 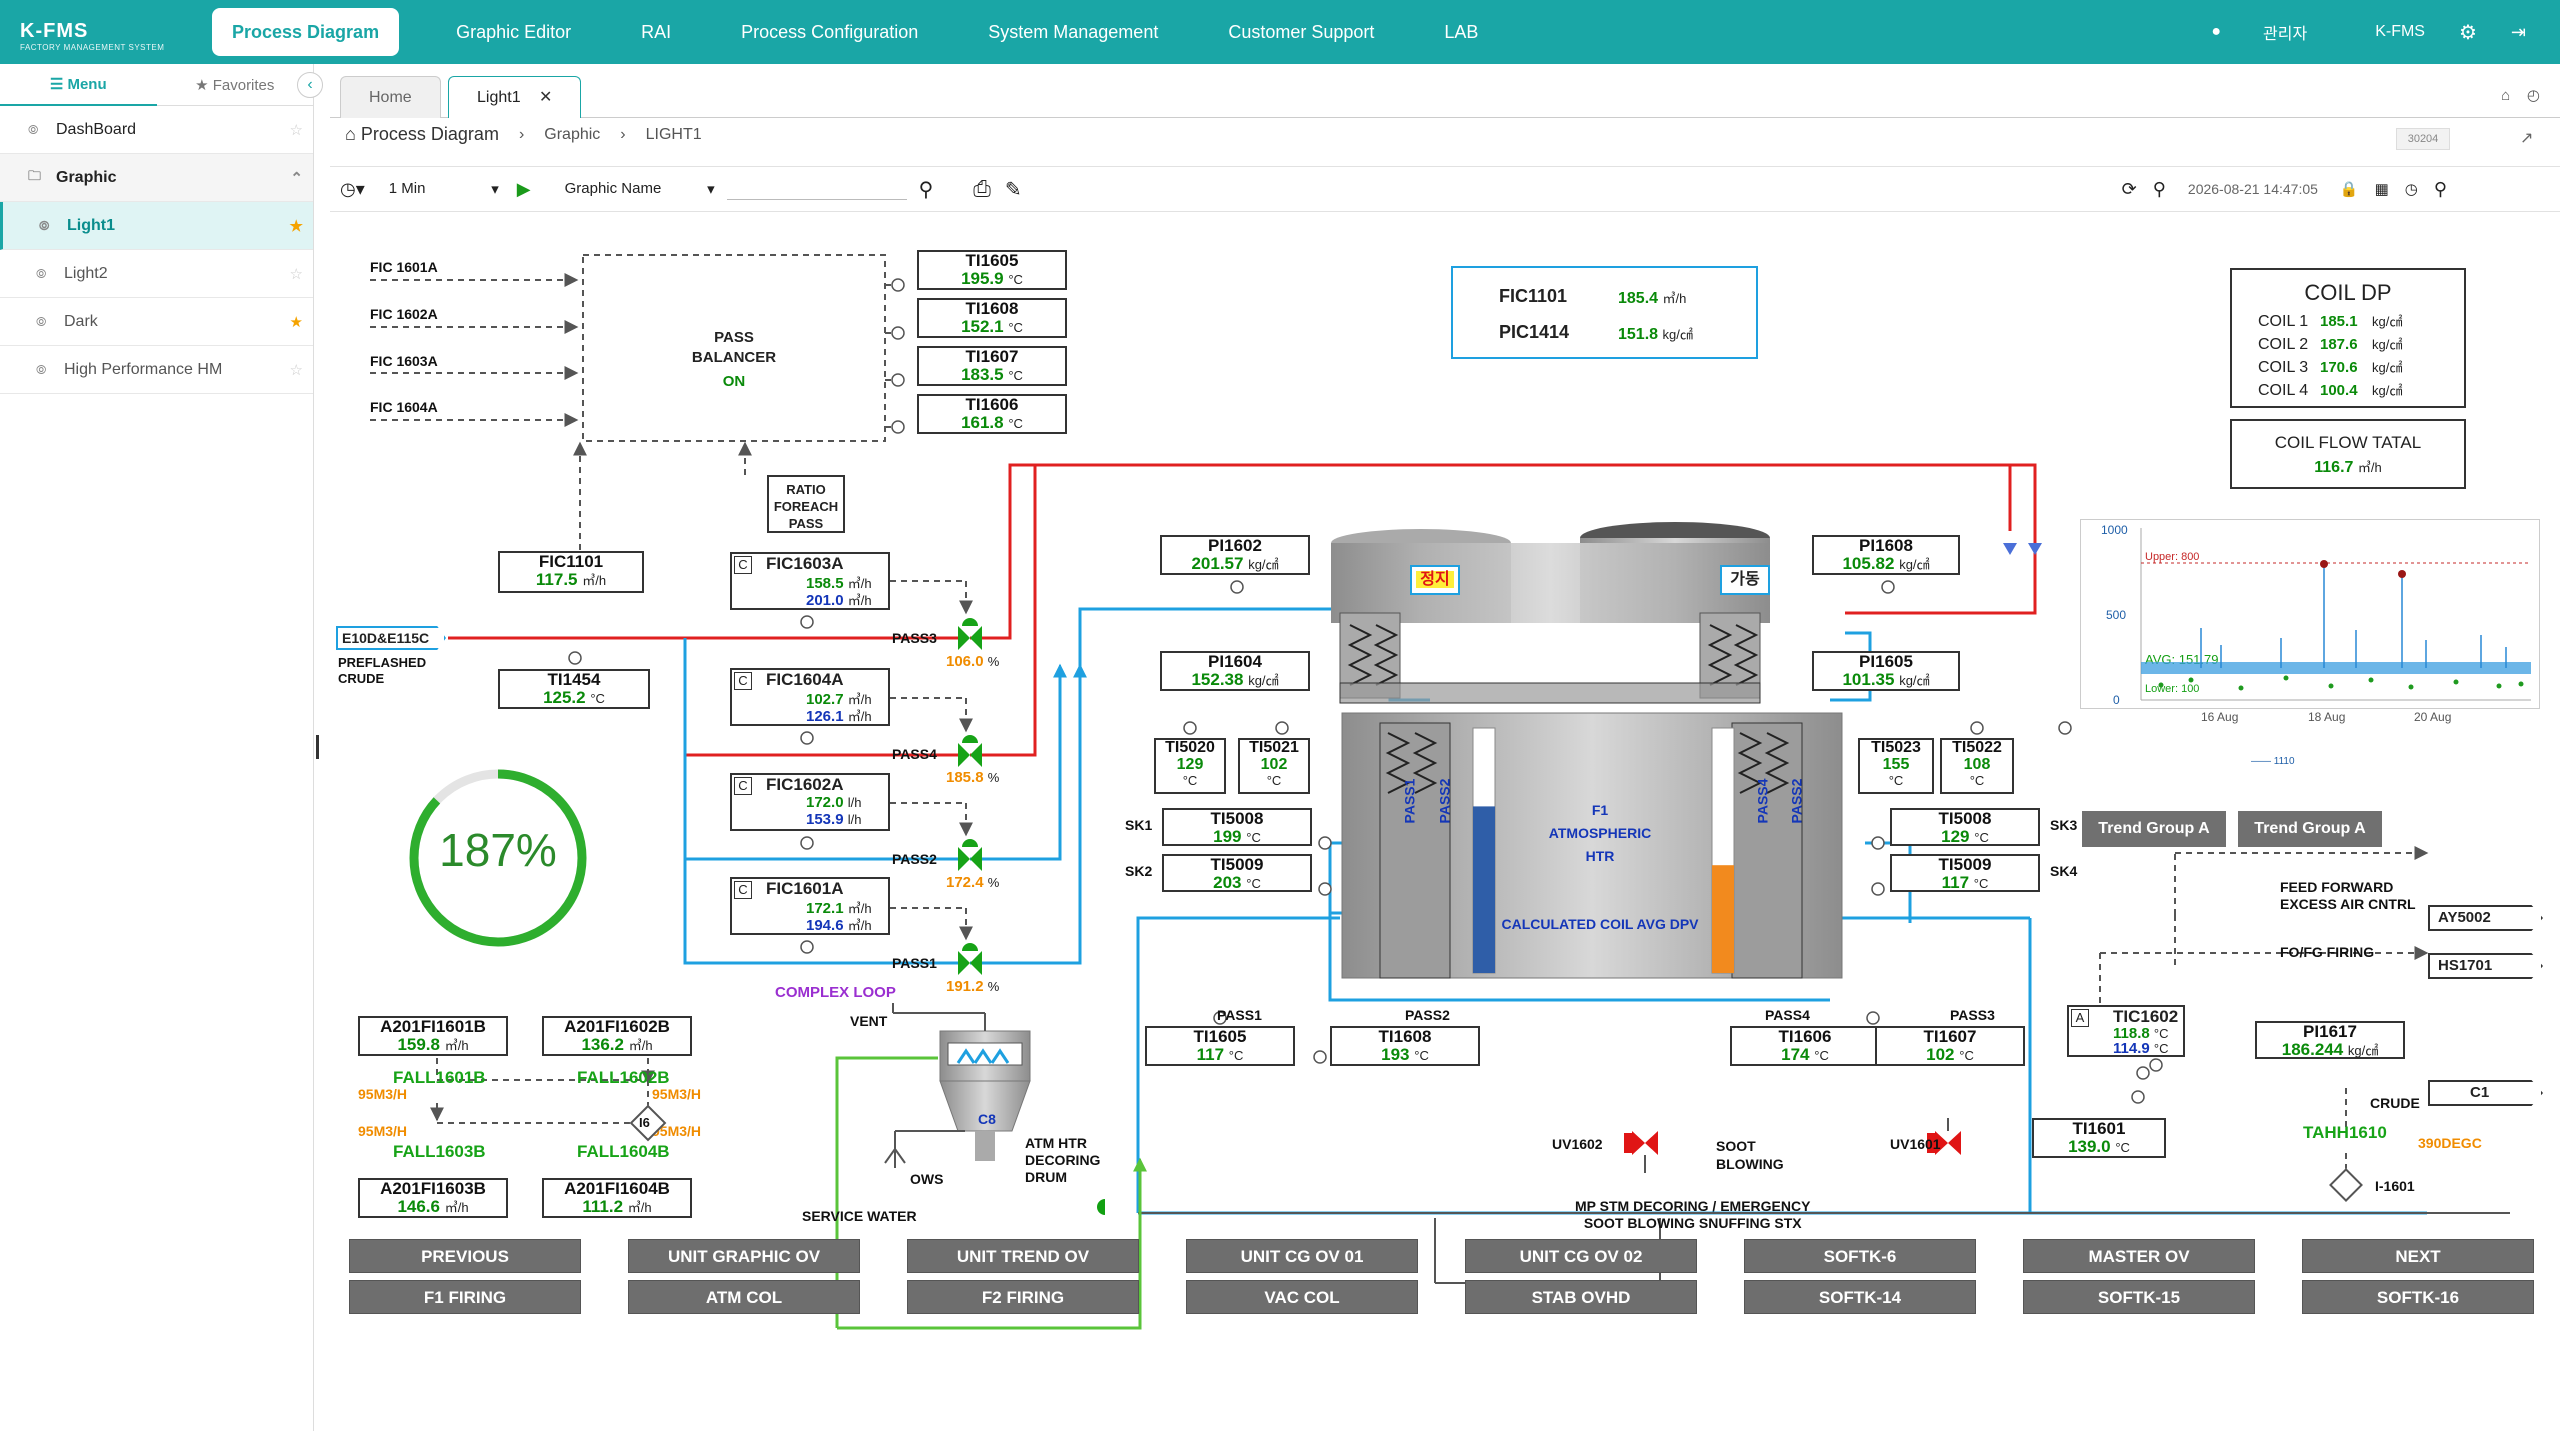 What do you see at coordinates (390, 97) in the screenshot?
I see `tab-home: Home` at bounding box center [390, 97].